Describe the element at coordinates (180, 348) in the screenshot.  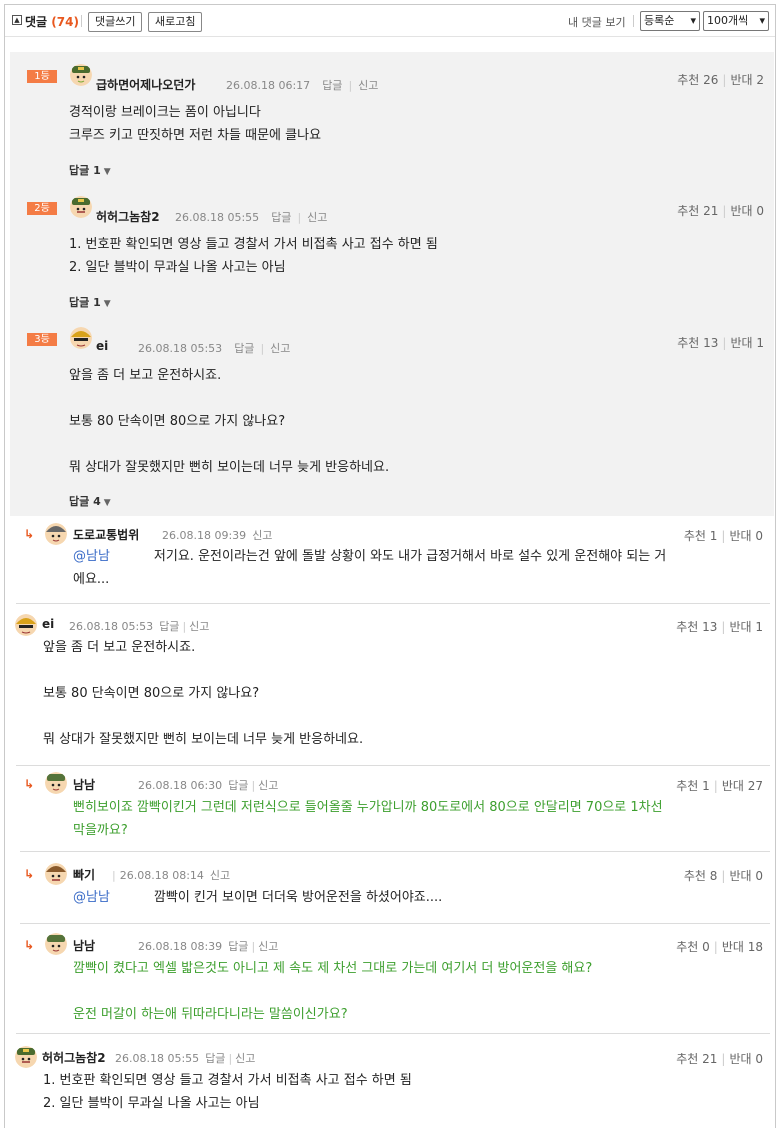
I see `comment-date: 26.08.18 05:53` at that location.